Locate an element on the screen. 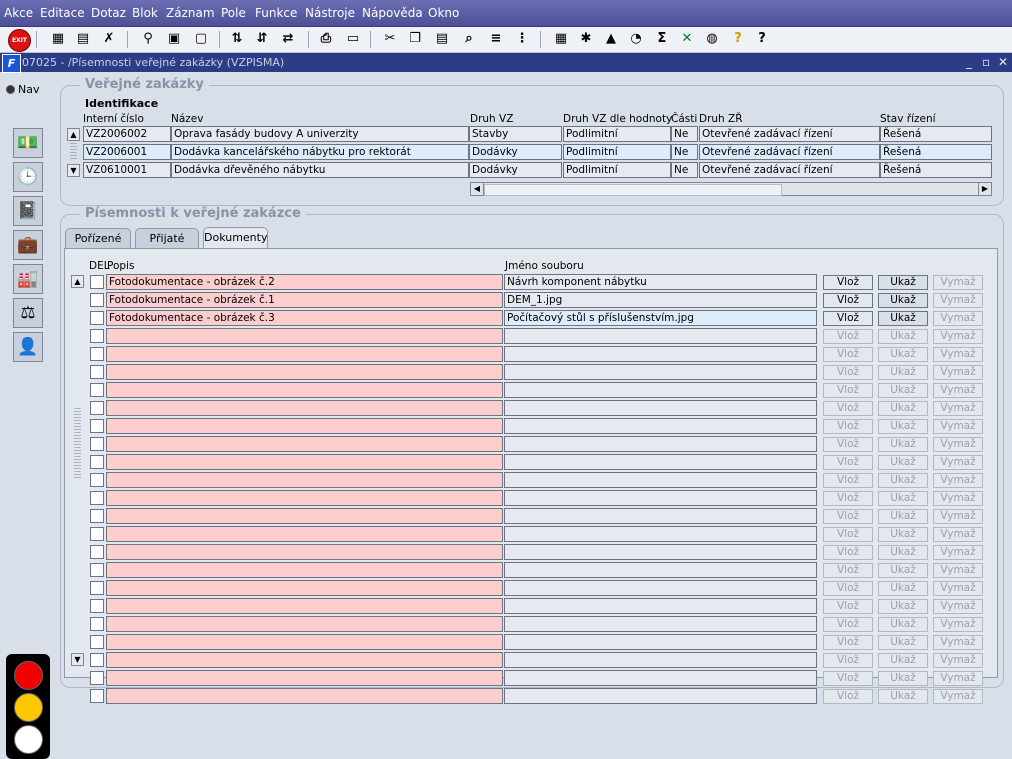 The image size is (1012, 759). columns-icon: ⋮ is located at coordinates (522, 39).